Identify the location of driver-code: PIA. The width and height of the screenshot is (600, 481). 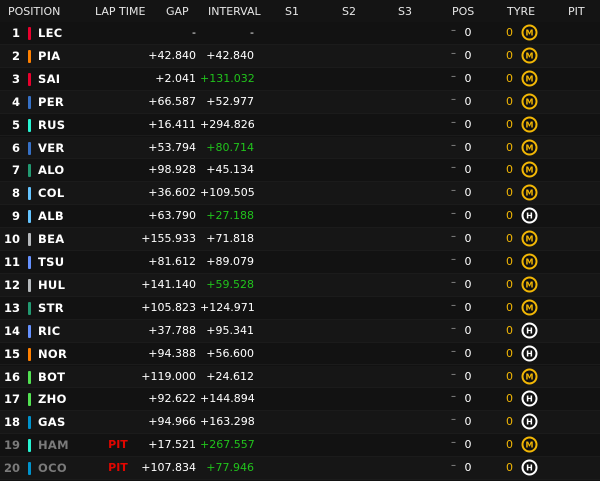
(49, 56).